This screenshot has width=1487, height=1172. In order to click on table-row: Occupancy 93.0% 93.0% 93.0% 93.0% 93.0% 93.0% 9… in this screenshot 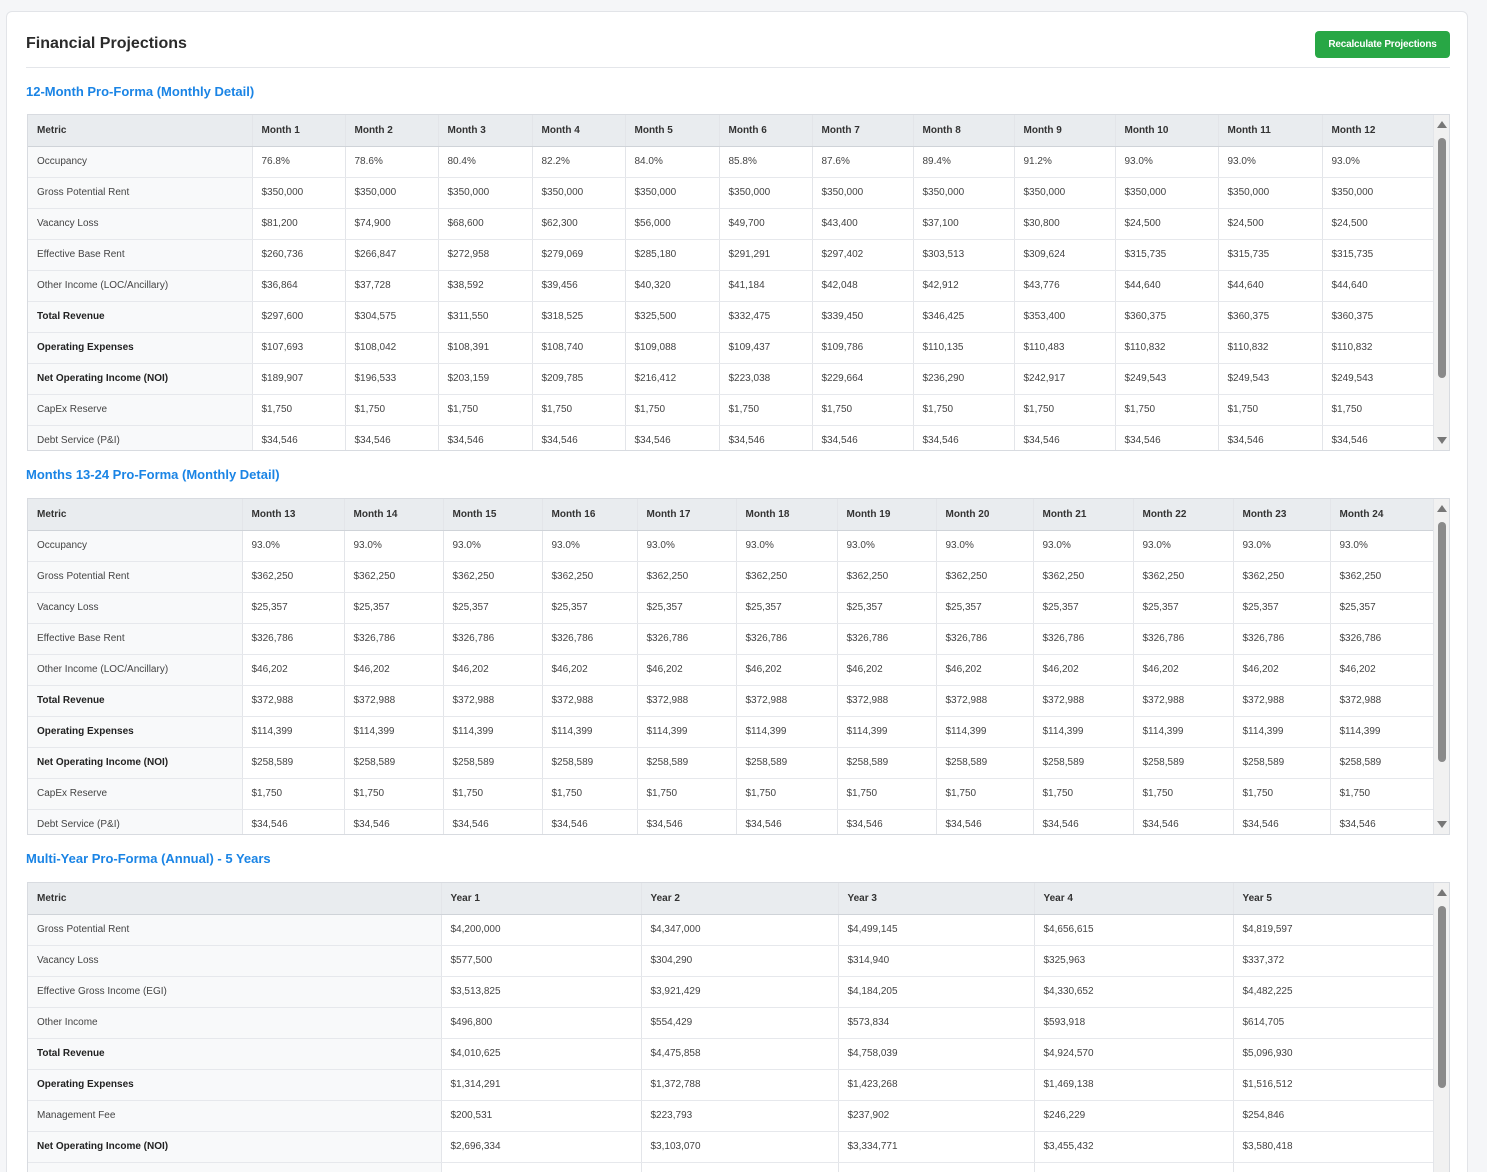, I will do `click(730, 546)`.